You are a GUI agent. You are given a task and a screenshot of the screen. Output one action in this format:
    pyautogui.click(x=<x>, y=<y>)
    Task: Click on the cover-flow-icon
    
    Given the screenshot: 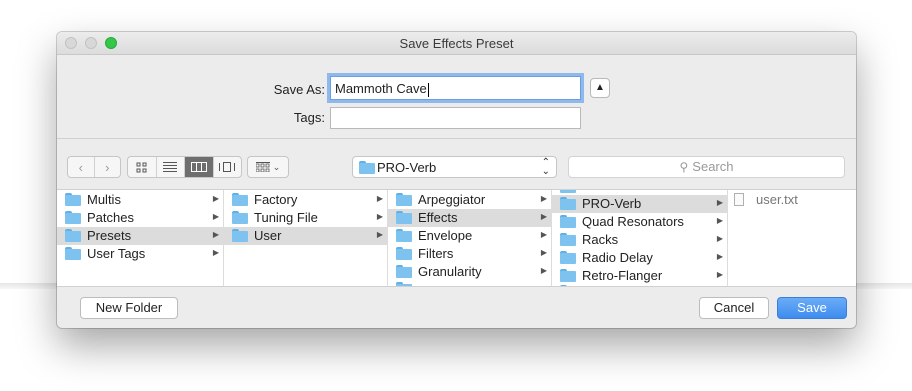 What is the action you would take?
    pyautogui.click(x=227, y=167)
    